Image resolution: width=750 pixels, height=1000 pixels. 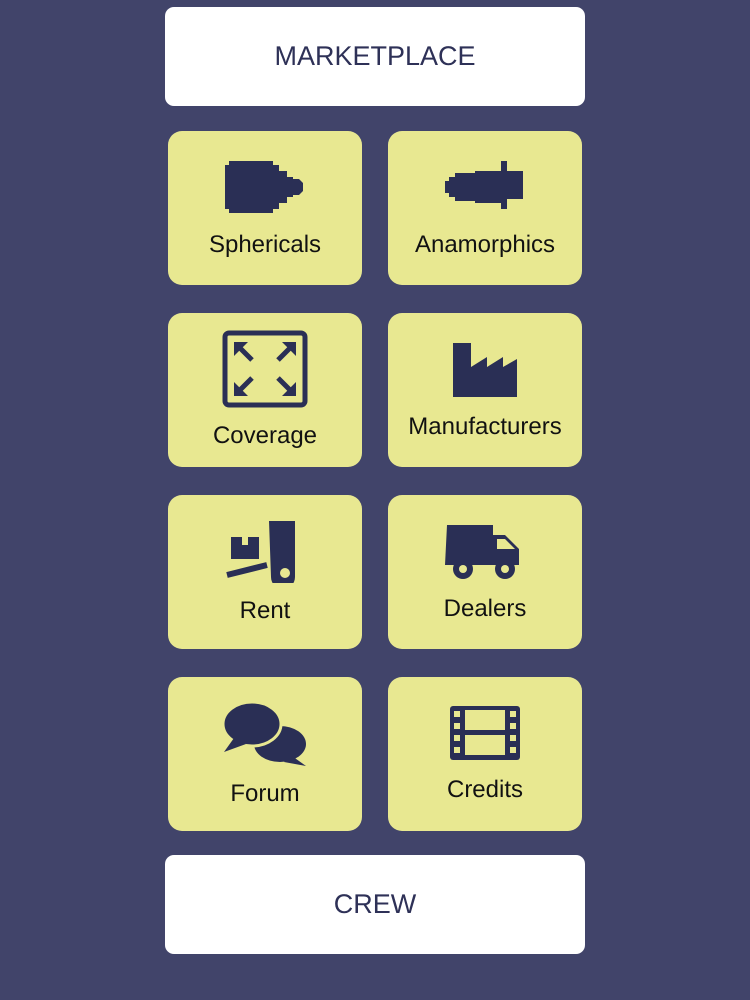 I want to click on category-tile: Dealers, so click(x=485, y=572).